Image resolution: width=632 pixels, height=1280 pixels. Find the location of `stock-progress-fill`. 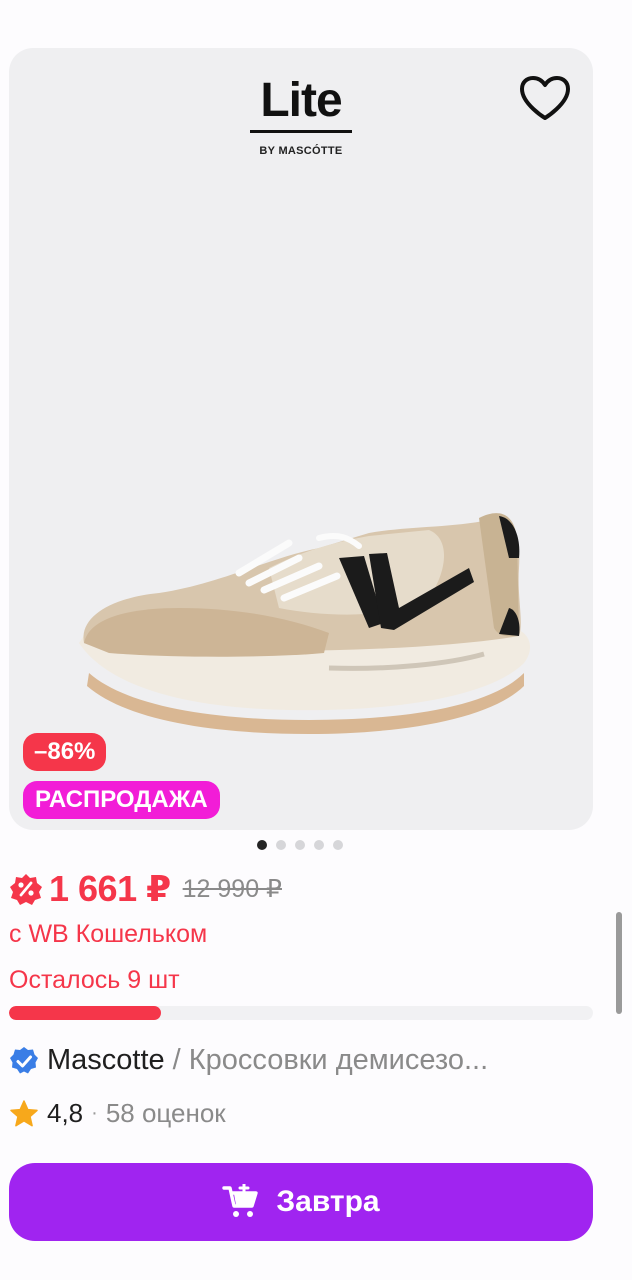

stock-progress-fill is located at coordinates (85, 1013).